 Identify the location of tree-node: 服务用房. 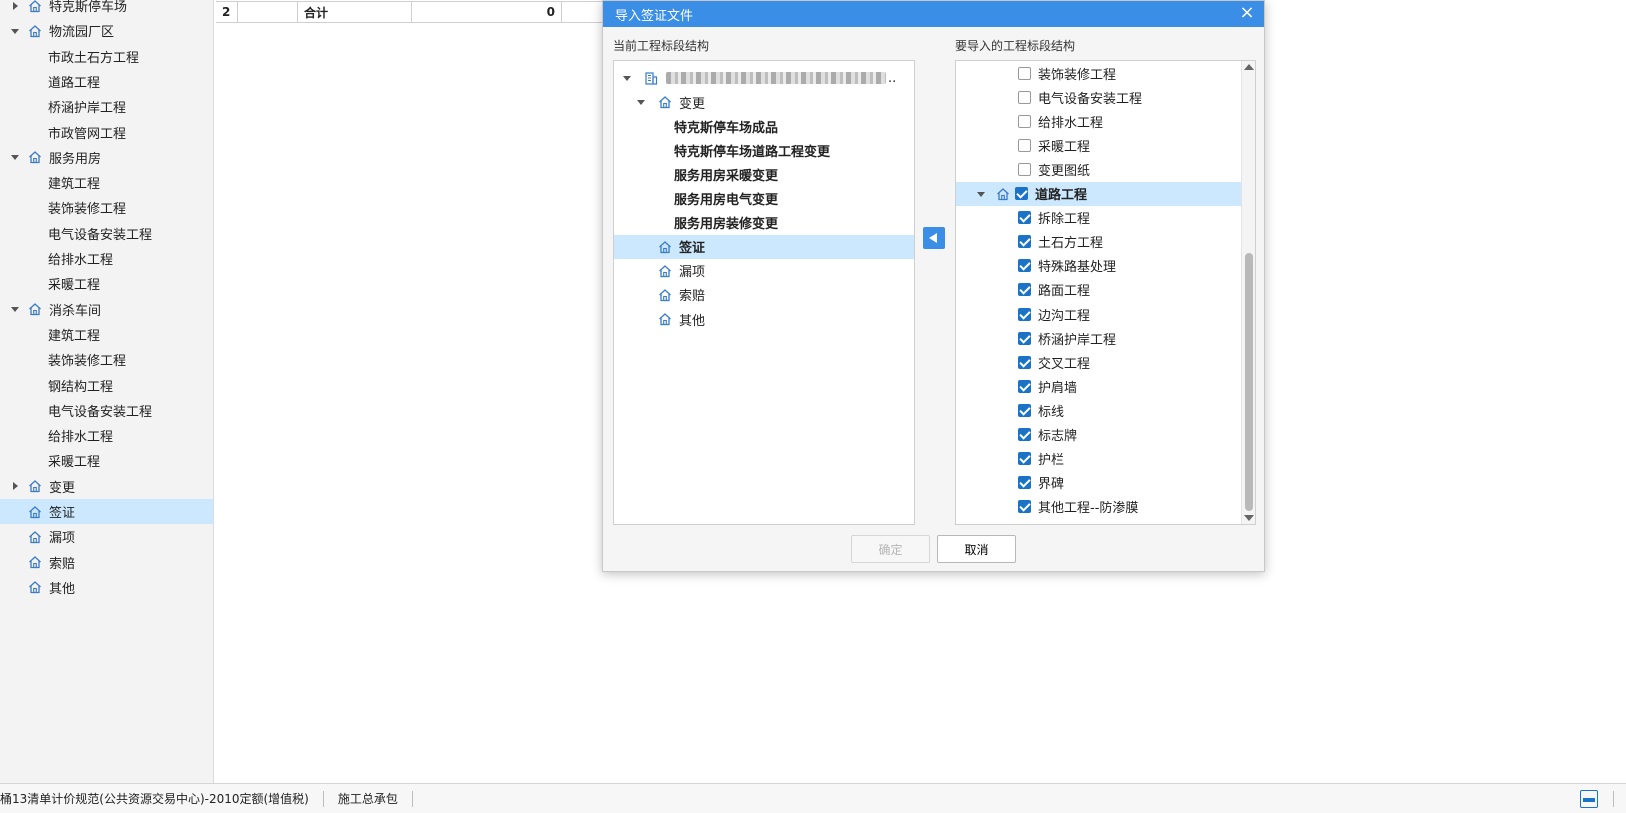
(106, 157).